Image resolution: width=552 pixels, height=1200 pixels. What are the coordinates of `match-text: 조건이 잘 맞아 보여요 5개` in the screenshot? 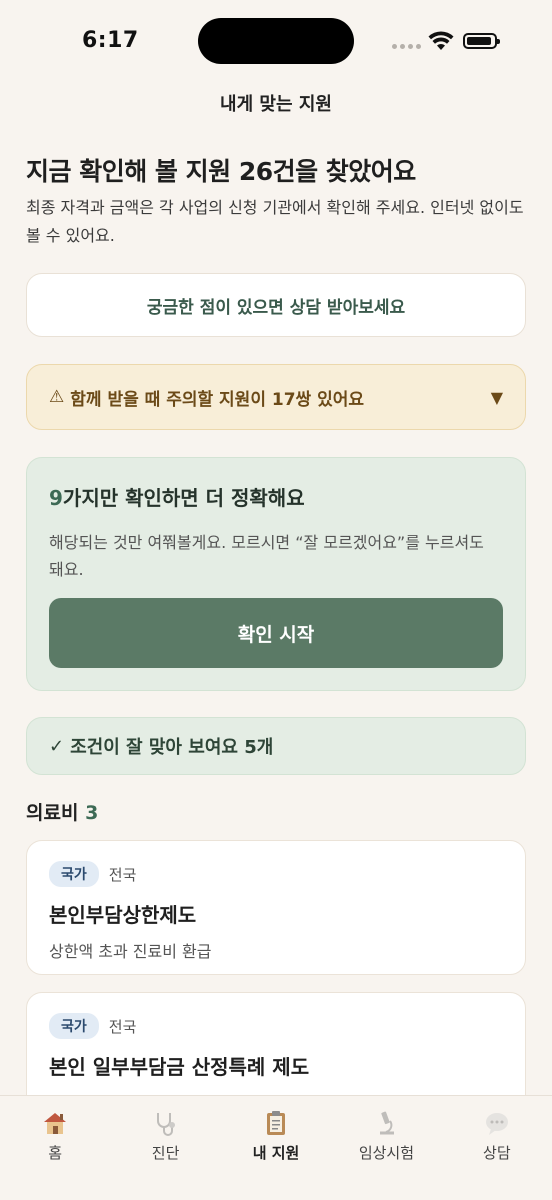 It's located at (172, 747).